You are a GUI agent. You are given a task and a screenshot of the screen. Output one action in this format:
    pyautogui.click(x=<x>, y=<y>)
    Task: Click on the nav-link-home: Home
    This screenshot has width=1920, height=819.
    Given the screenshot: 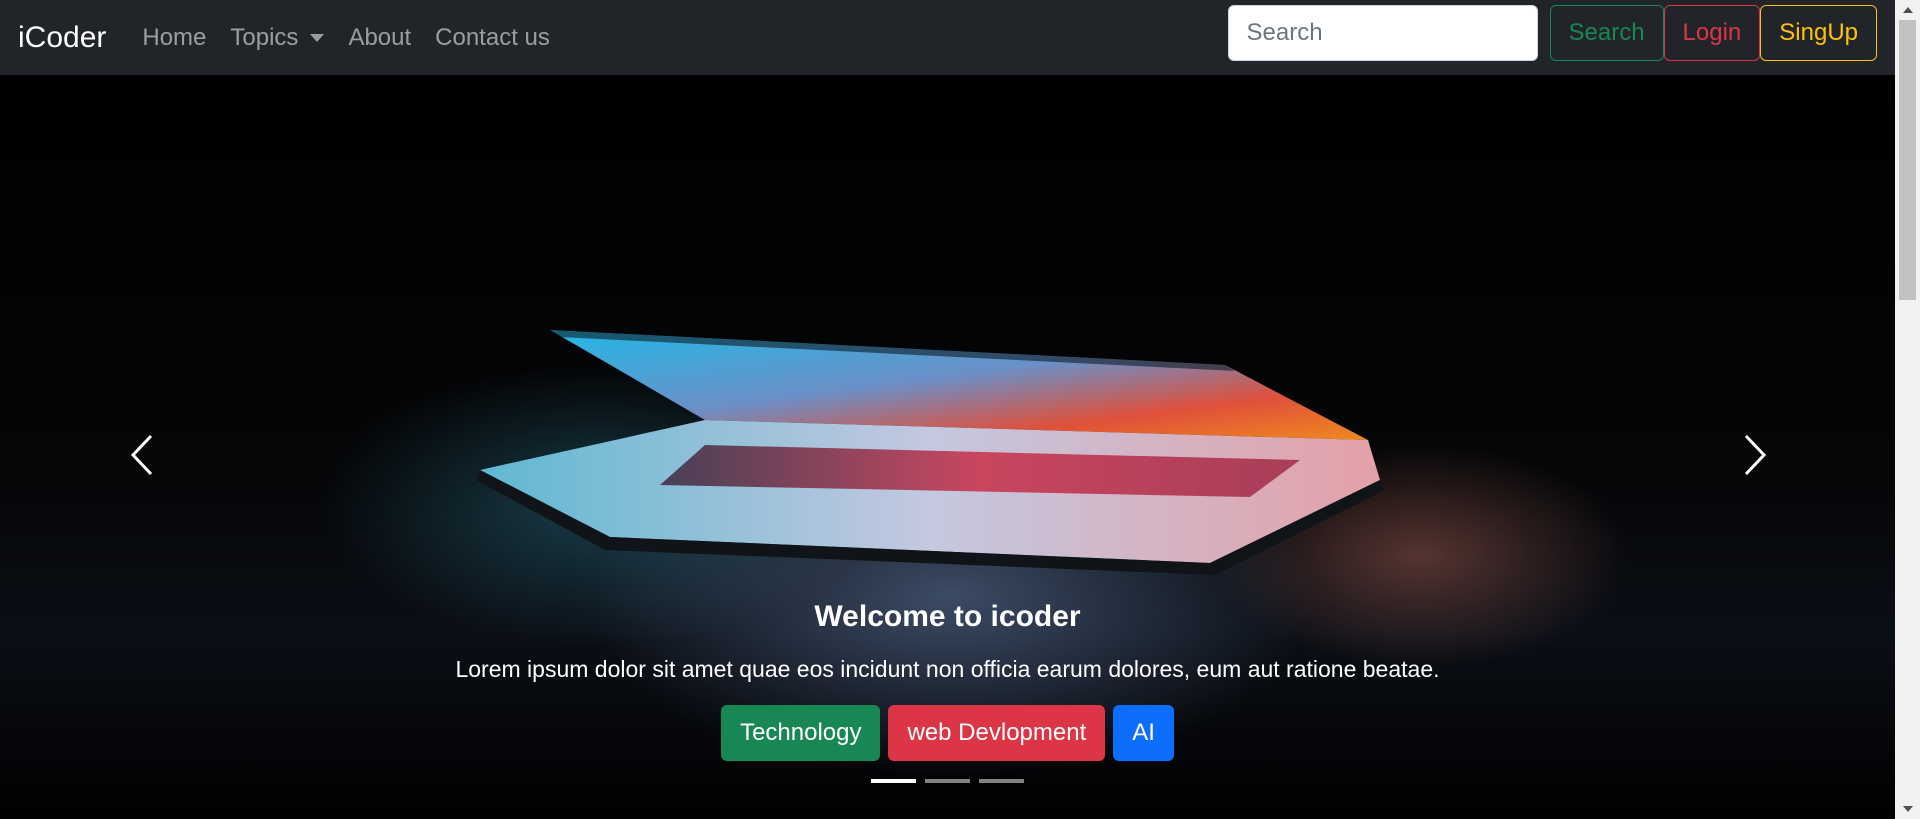 What is the action you would take?
    pyautogui.click(x=180, y=38)
    